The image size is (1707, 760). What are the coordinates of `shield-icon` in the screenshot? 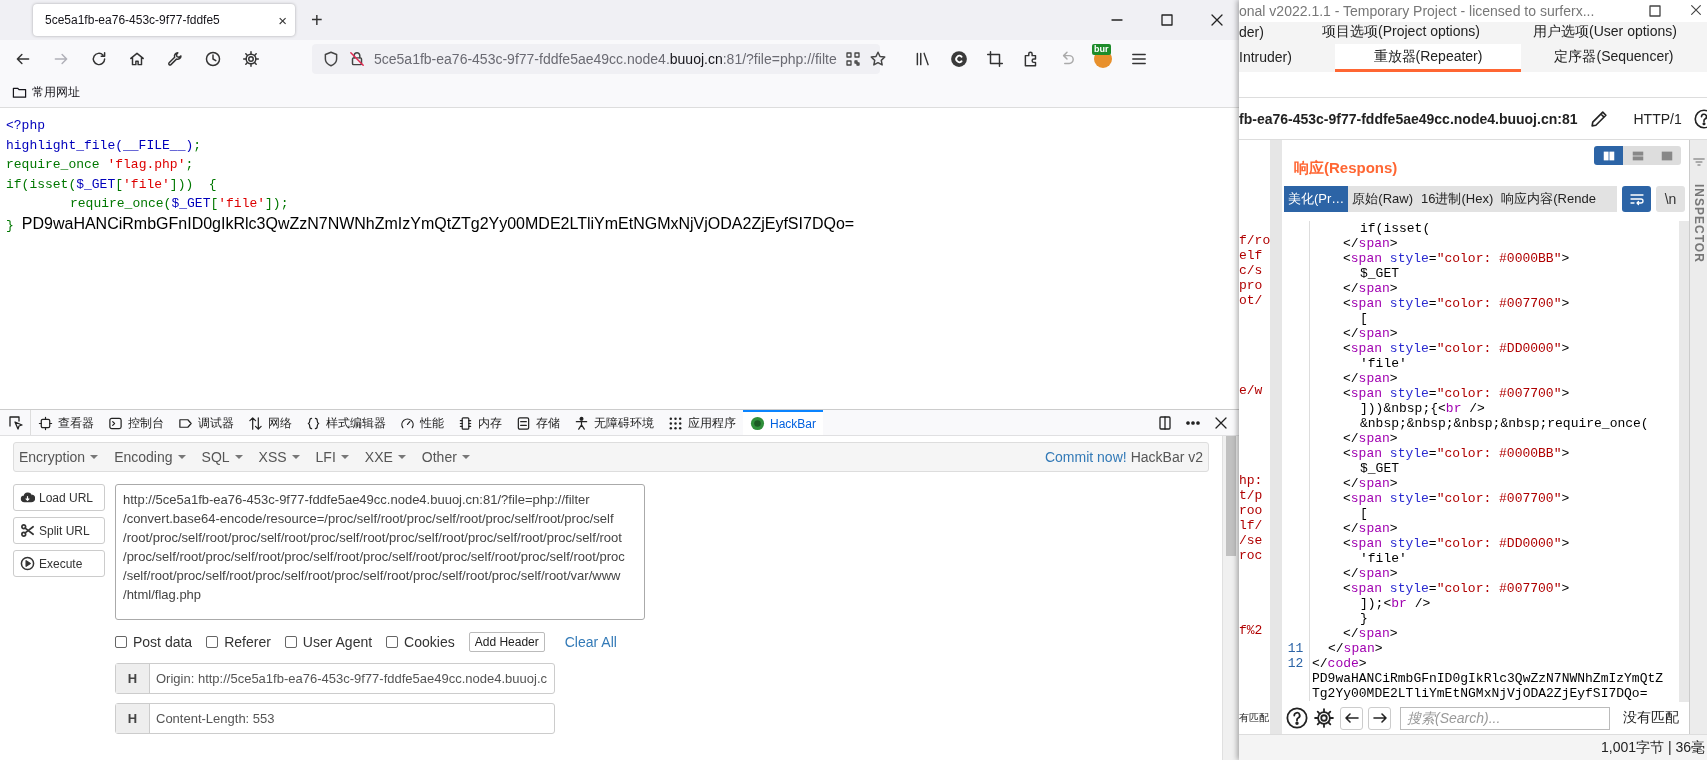 It's located at (331, 59).